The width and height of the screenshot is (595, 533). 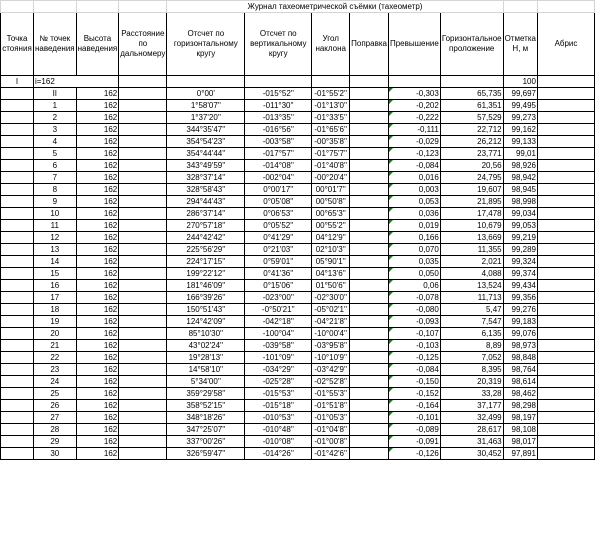 What do you see at coordinates (331, 177) in the screenshot?
I see `slope-angle-cell: -00°20'4''` at bounding box center [331, 177].